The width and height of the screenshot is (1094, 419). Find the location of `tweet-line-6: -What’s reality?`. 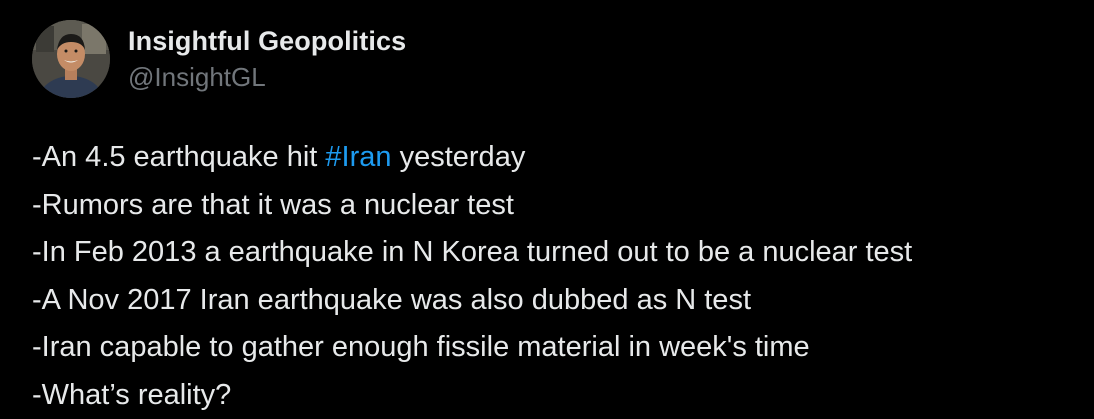

tweet-line-6: -What’s reality? is located at coordinates (562, 395).